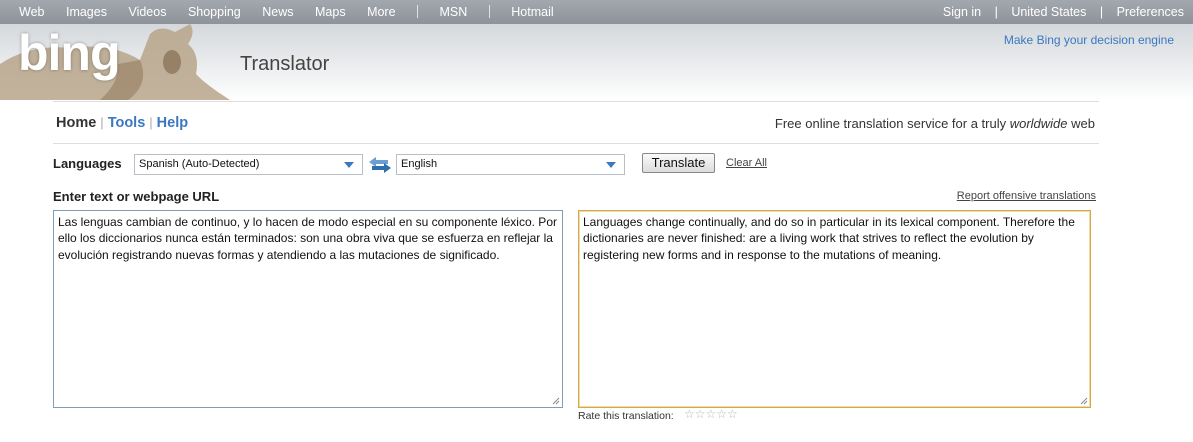  What do you see at coordinates (532, 12) in the screenshot?
I see `nav-hotmail: Hotmail` at bounding box center [532, 12].